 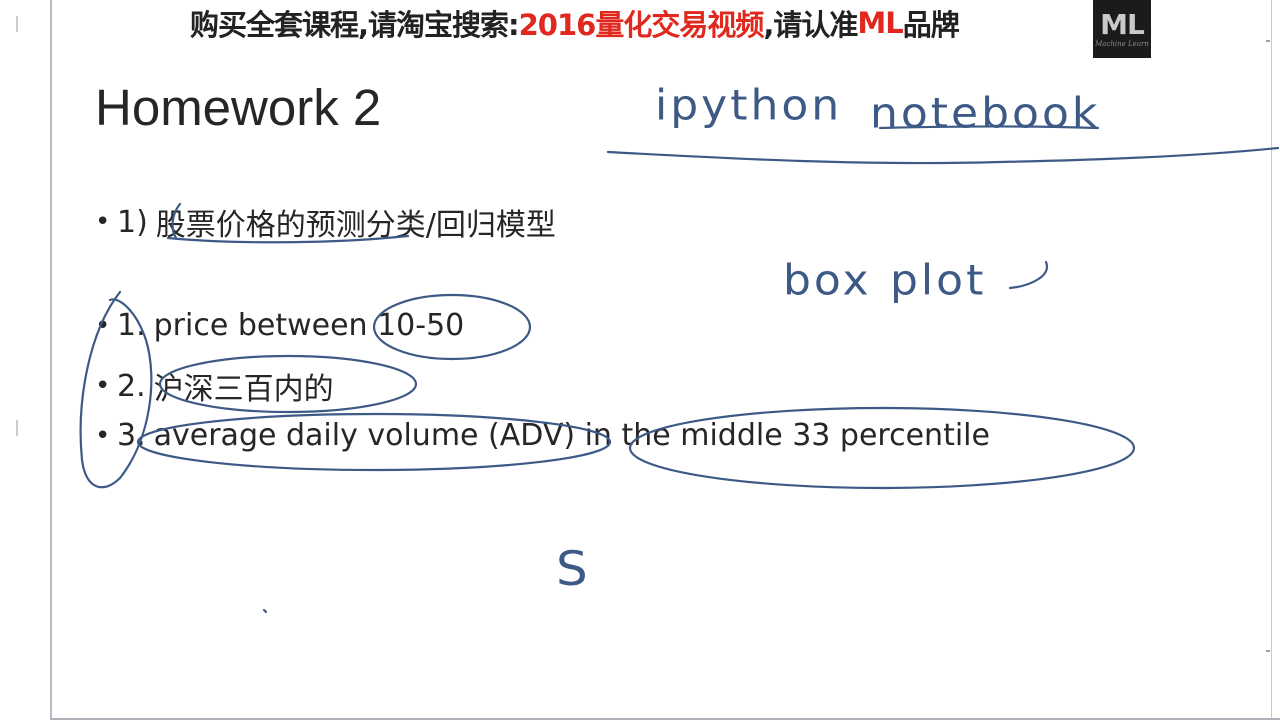 What do you see at coordinates (1028, 275) in the screenshot?
I see `curl-stroke` at bounding box center [1028, 275].